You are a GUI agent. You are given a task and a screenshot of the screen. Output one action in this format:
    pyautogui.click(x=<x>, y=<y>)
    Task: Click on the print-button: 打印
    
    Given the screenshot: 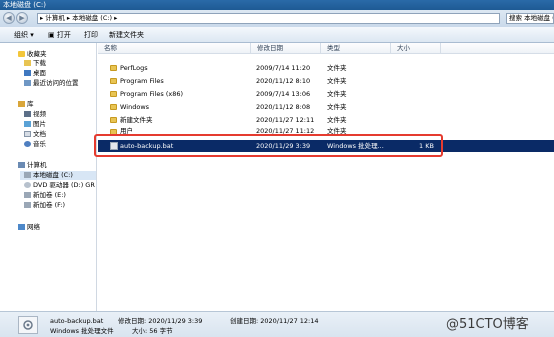 What is the action you would take?
    pyautogui.click(x=91, y=35)
    